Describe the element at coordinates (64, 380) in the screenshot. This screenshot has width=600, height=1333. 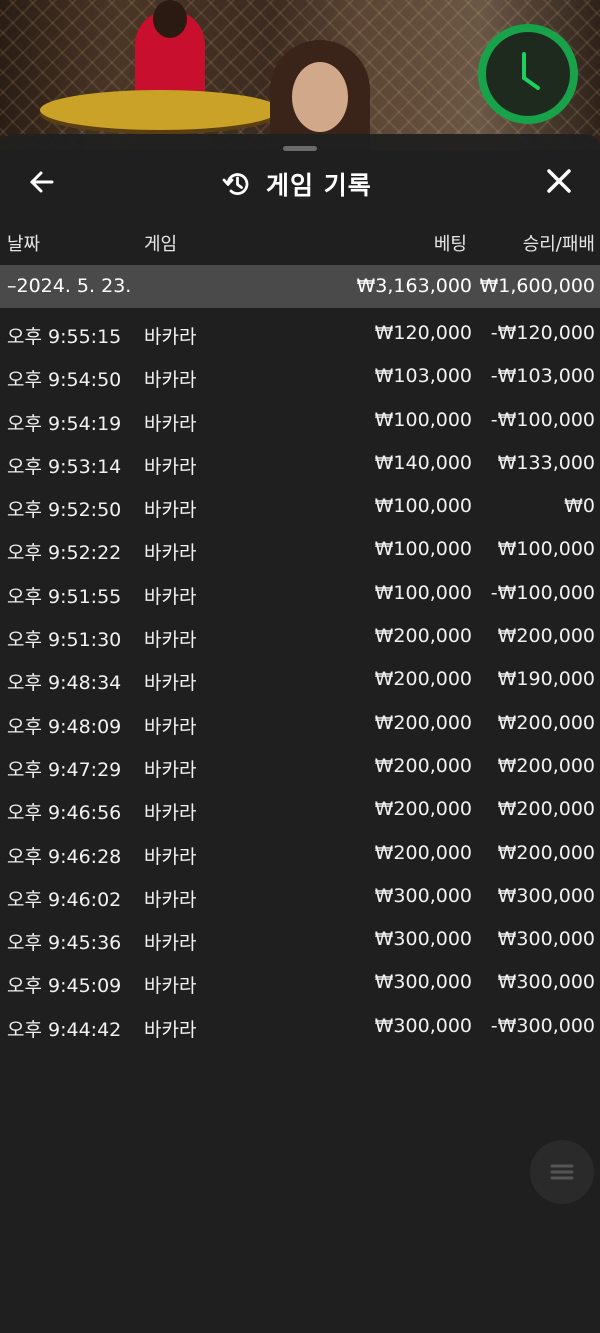
I see `row-time: 오후 9:54:50` at that location.